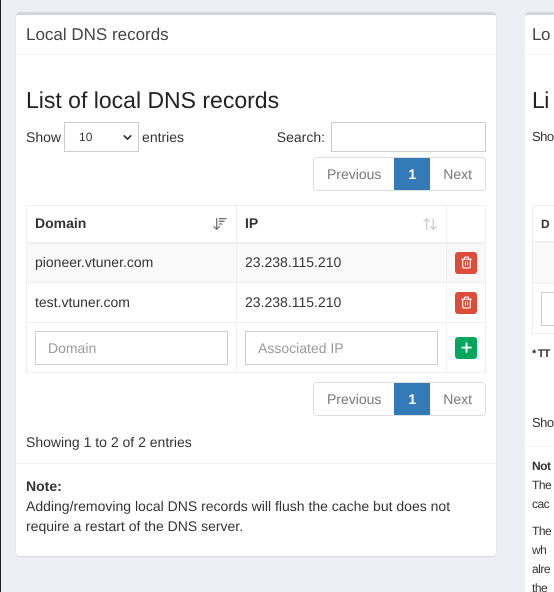 Image resolution: width=554 pixels, height=592 pixels. I want to click on search-label: Search:, so click(300, 137).